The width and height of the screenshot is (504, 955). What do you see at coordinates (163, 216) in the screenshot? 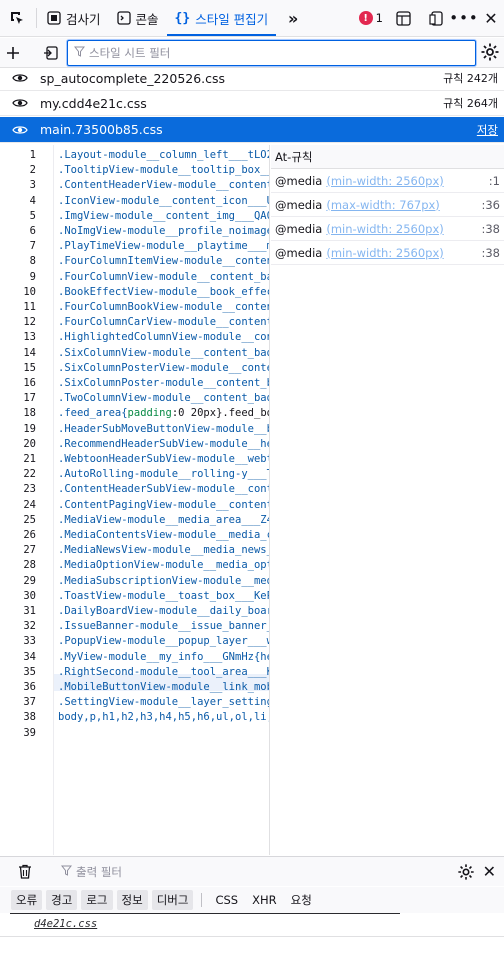
I see `code-line: .ImgView-module__content_img___QA0g` at bounding box center [163, 216].